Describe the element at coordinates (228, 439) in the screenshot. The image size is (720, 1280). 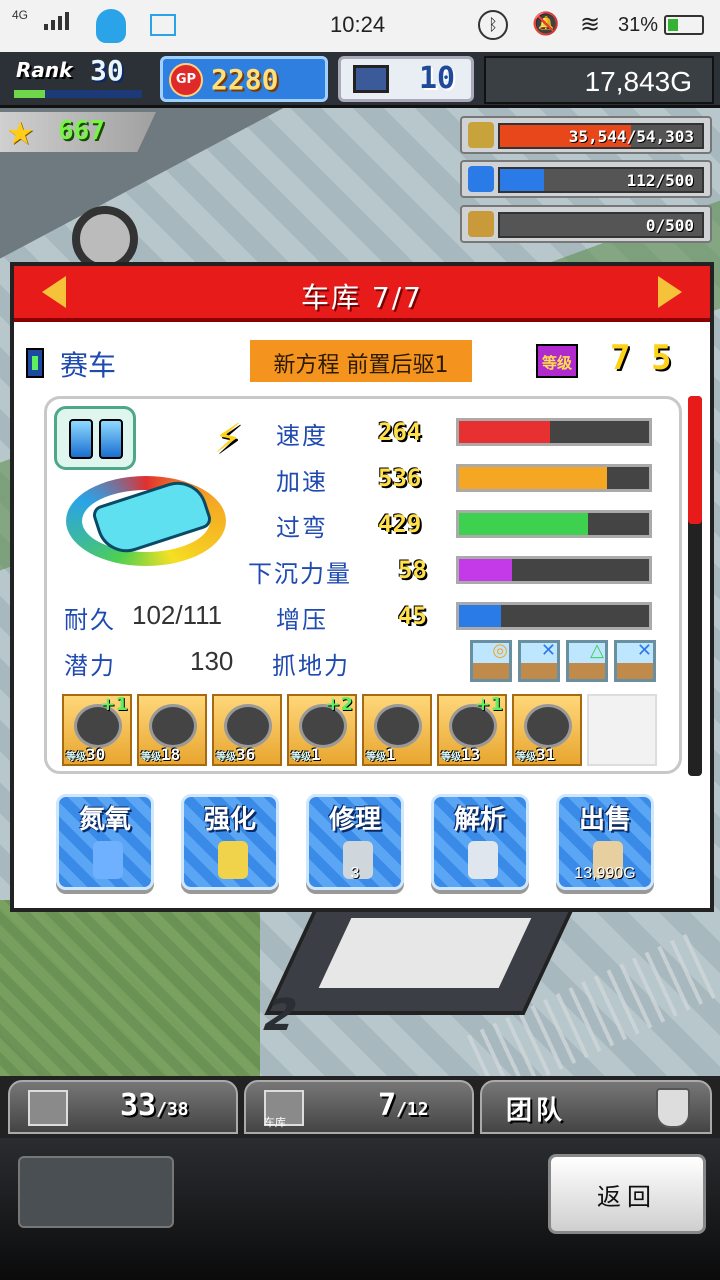
I see `lightning-icon: ⚡` at that location.